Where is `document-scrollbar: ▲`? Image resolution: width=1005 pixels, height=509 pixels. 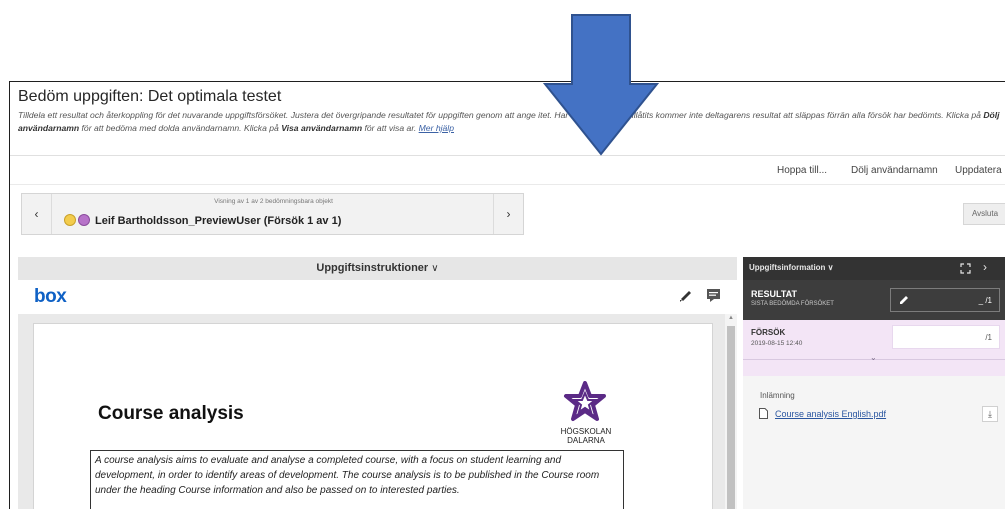
document-scrollbar: ▲ is located at coordinates (731, 411).